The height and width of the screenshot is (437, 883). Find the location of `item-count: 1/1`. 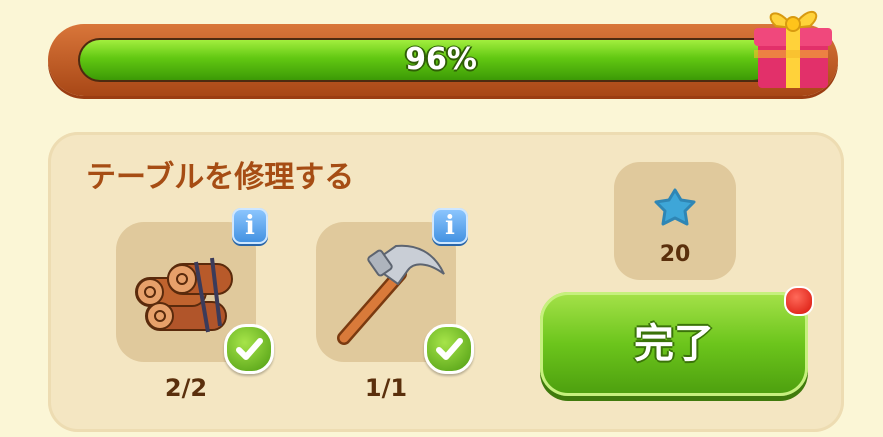

item-count: 1/1 is located at coordinates (386, 388).